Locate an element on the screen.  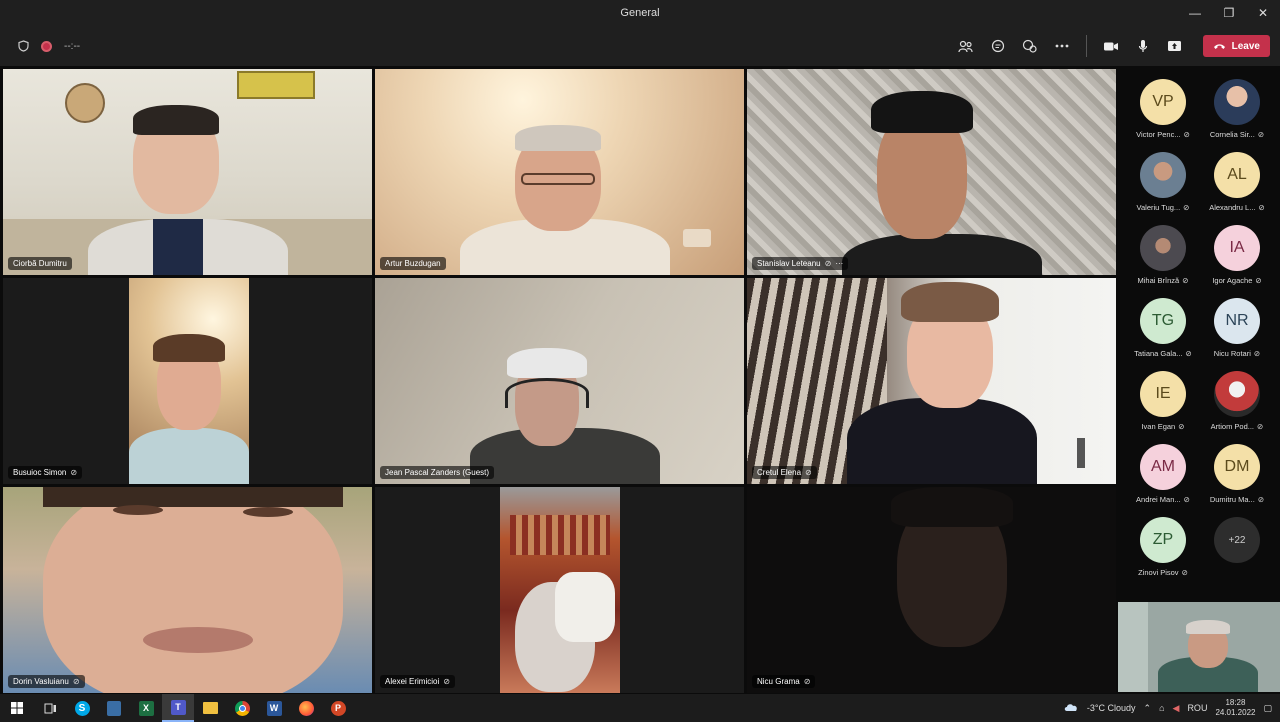
word-icon: W is located at coordinates (274, 708).